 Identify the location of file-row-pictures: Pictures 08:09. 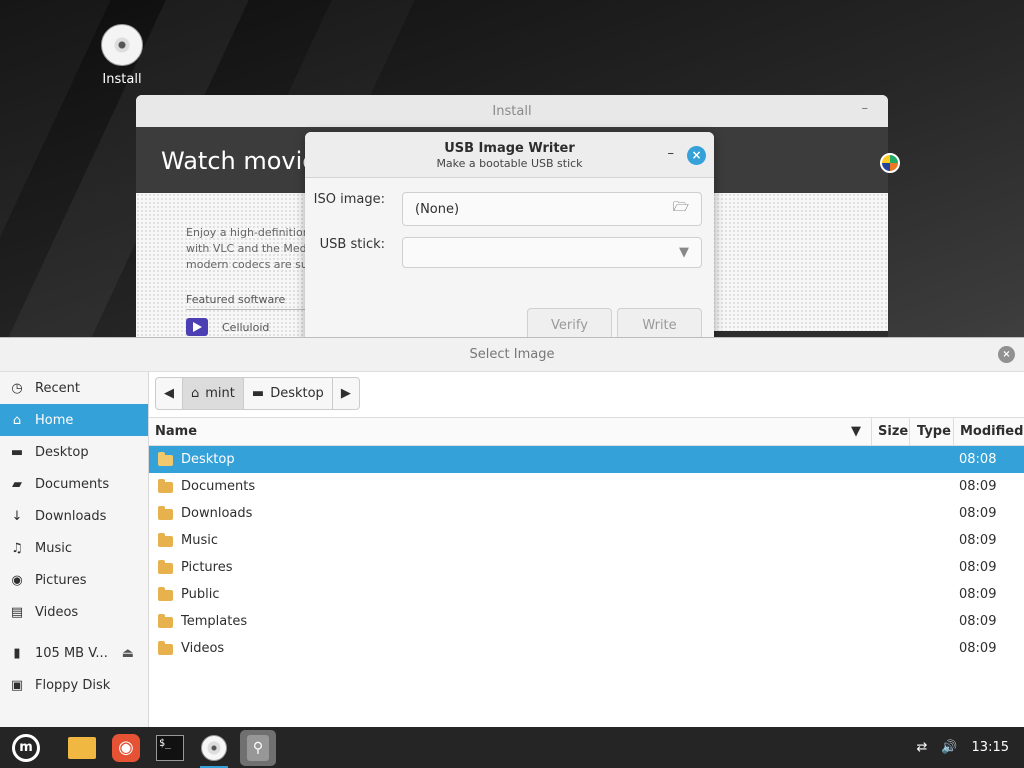
(586, 567).